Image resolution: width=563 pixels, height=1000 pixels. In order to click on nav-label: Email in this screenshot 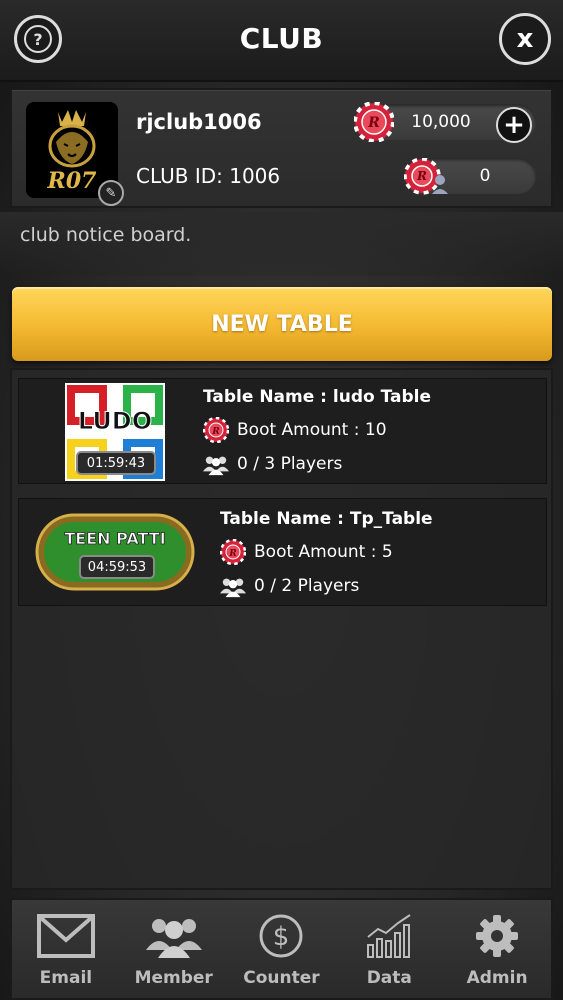, I will do `click(66, 978)`.